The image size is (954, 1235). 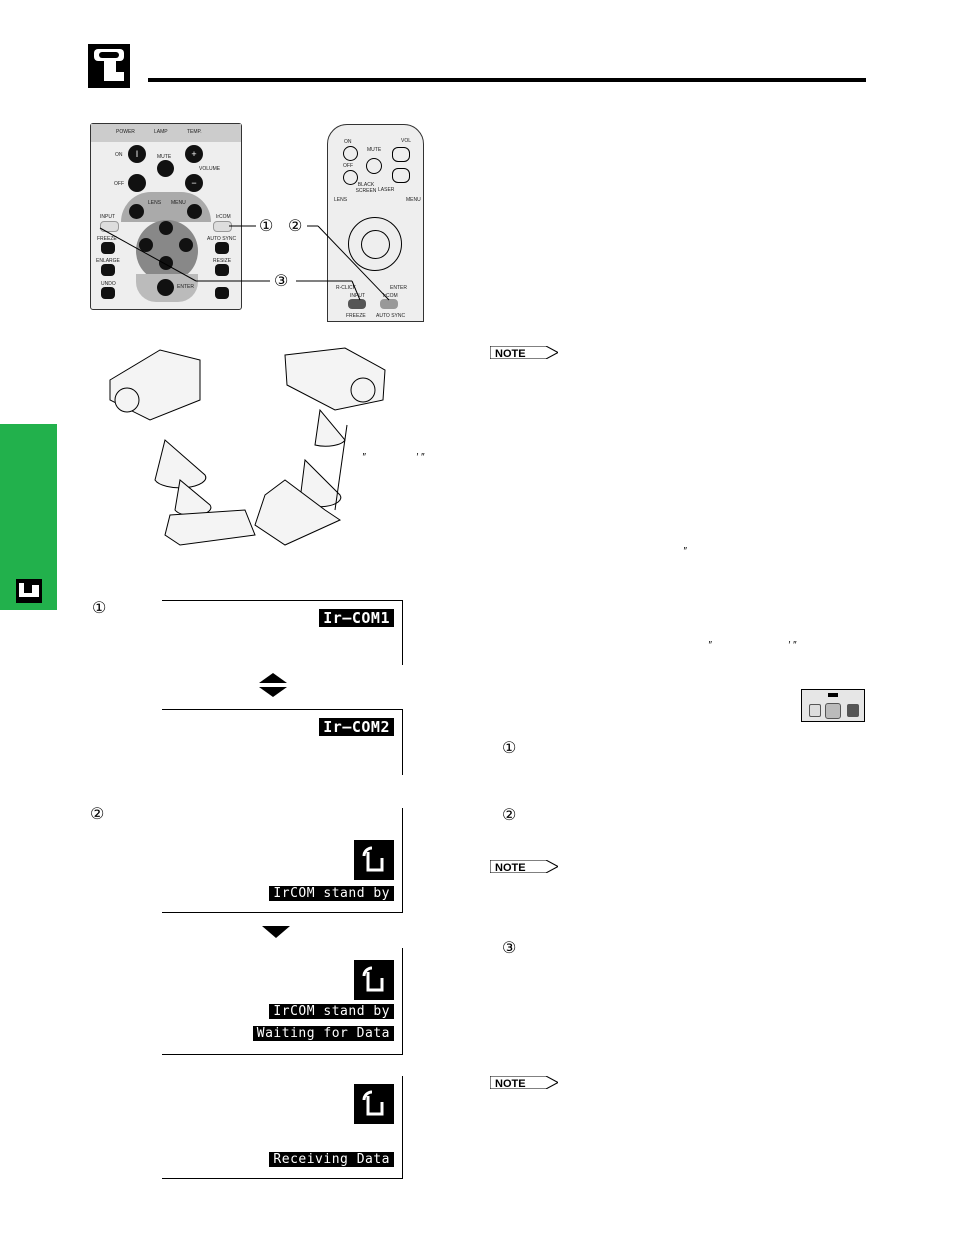 I want to click on up-button, so click(x=166, y=228).